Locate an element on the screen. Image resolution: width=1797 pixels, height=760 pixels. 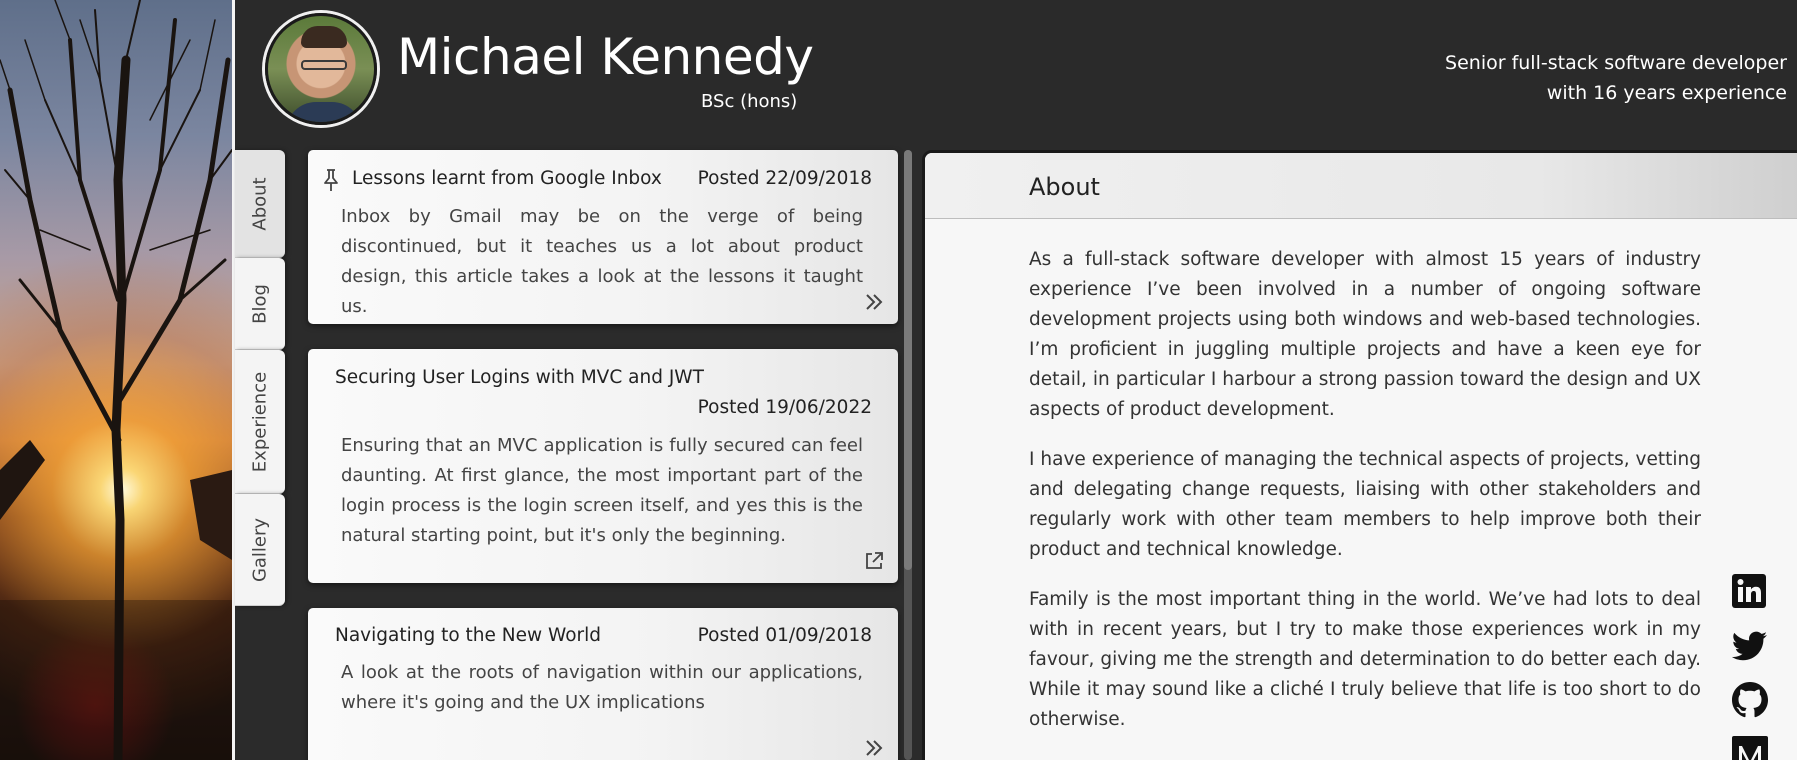
tagline-line-1: Senior full-stack software developer is located at coordinates (1616, 63).